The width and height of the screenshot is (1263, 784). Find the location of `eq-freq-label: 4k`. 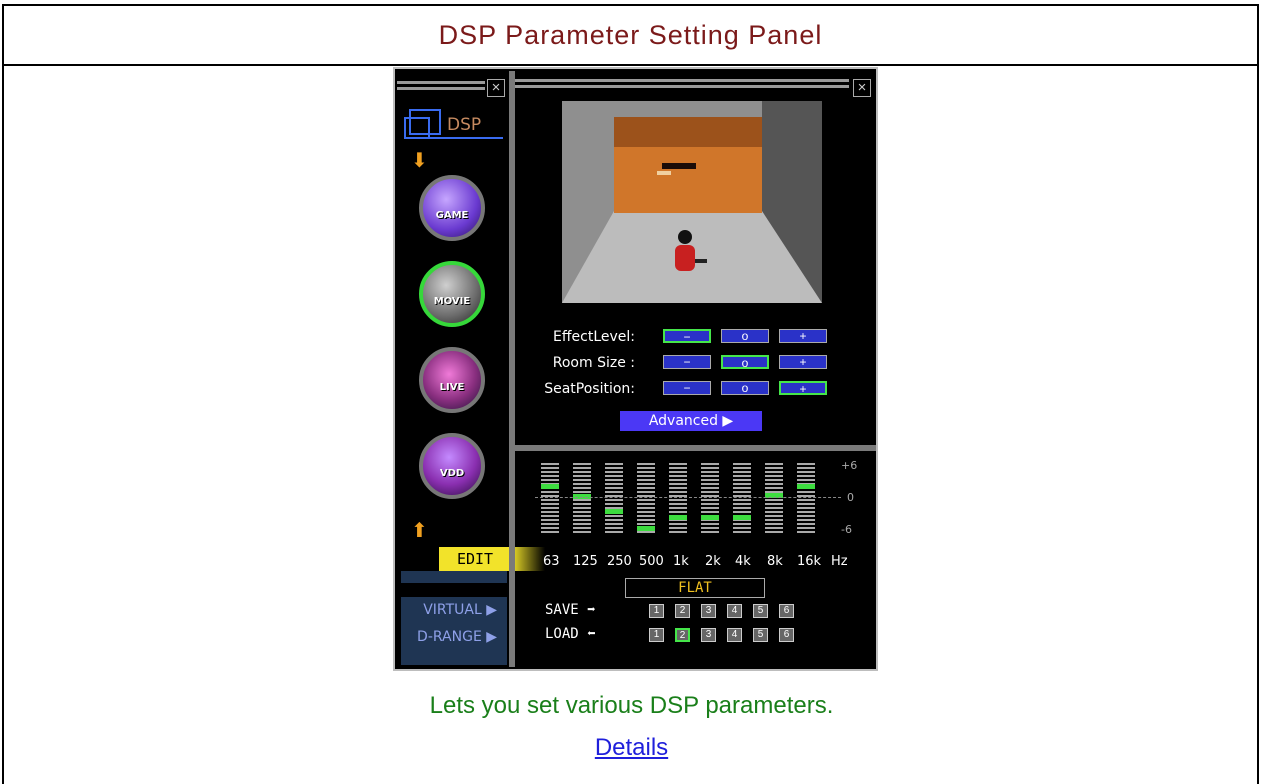

eq-freq-label: 4k is located at coordinates (743, 561).